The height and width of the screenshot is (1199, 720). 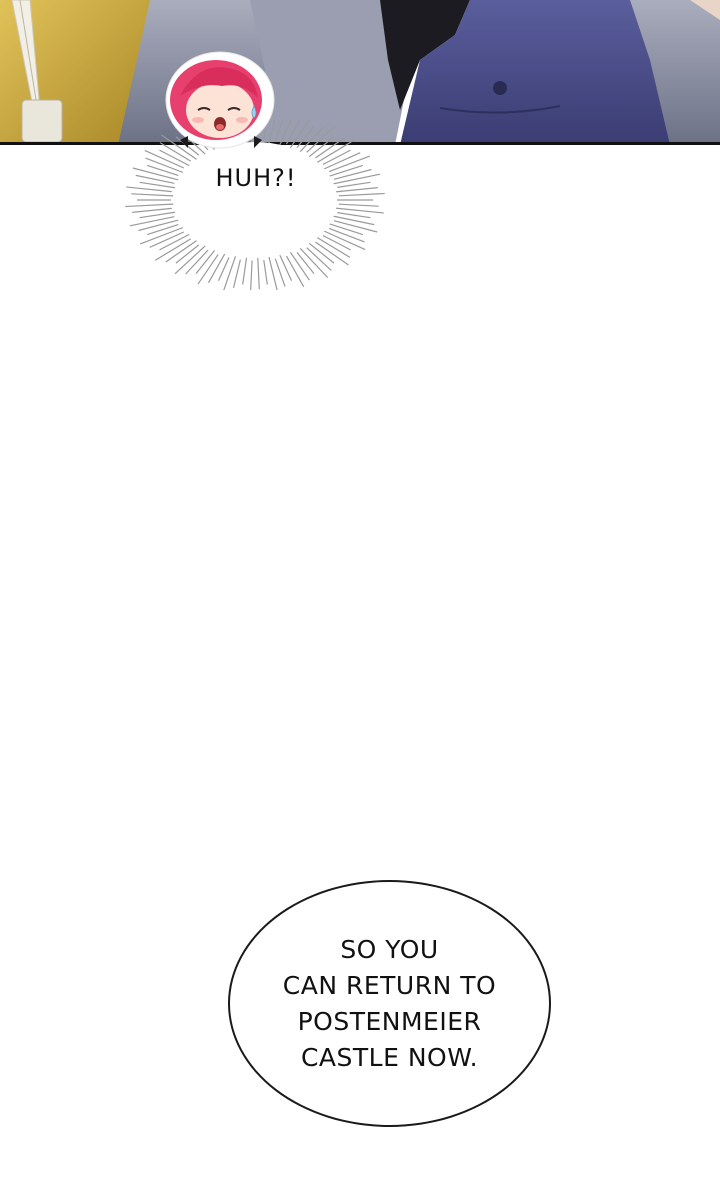 I want to click on speech-line: SO YOU, so click(x=389, y=949).